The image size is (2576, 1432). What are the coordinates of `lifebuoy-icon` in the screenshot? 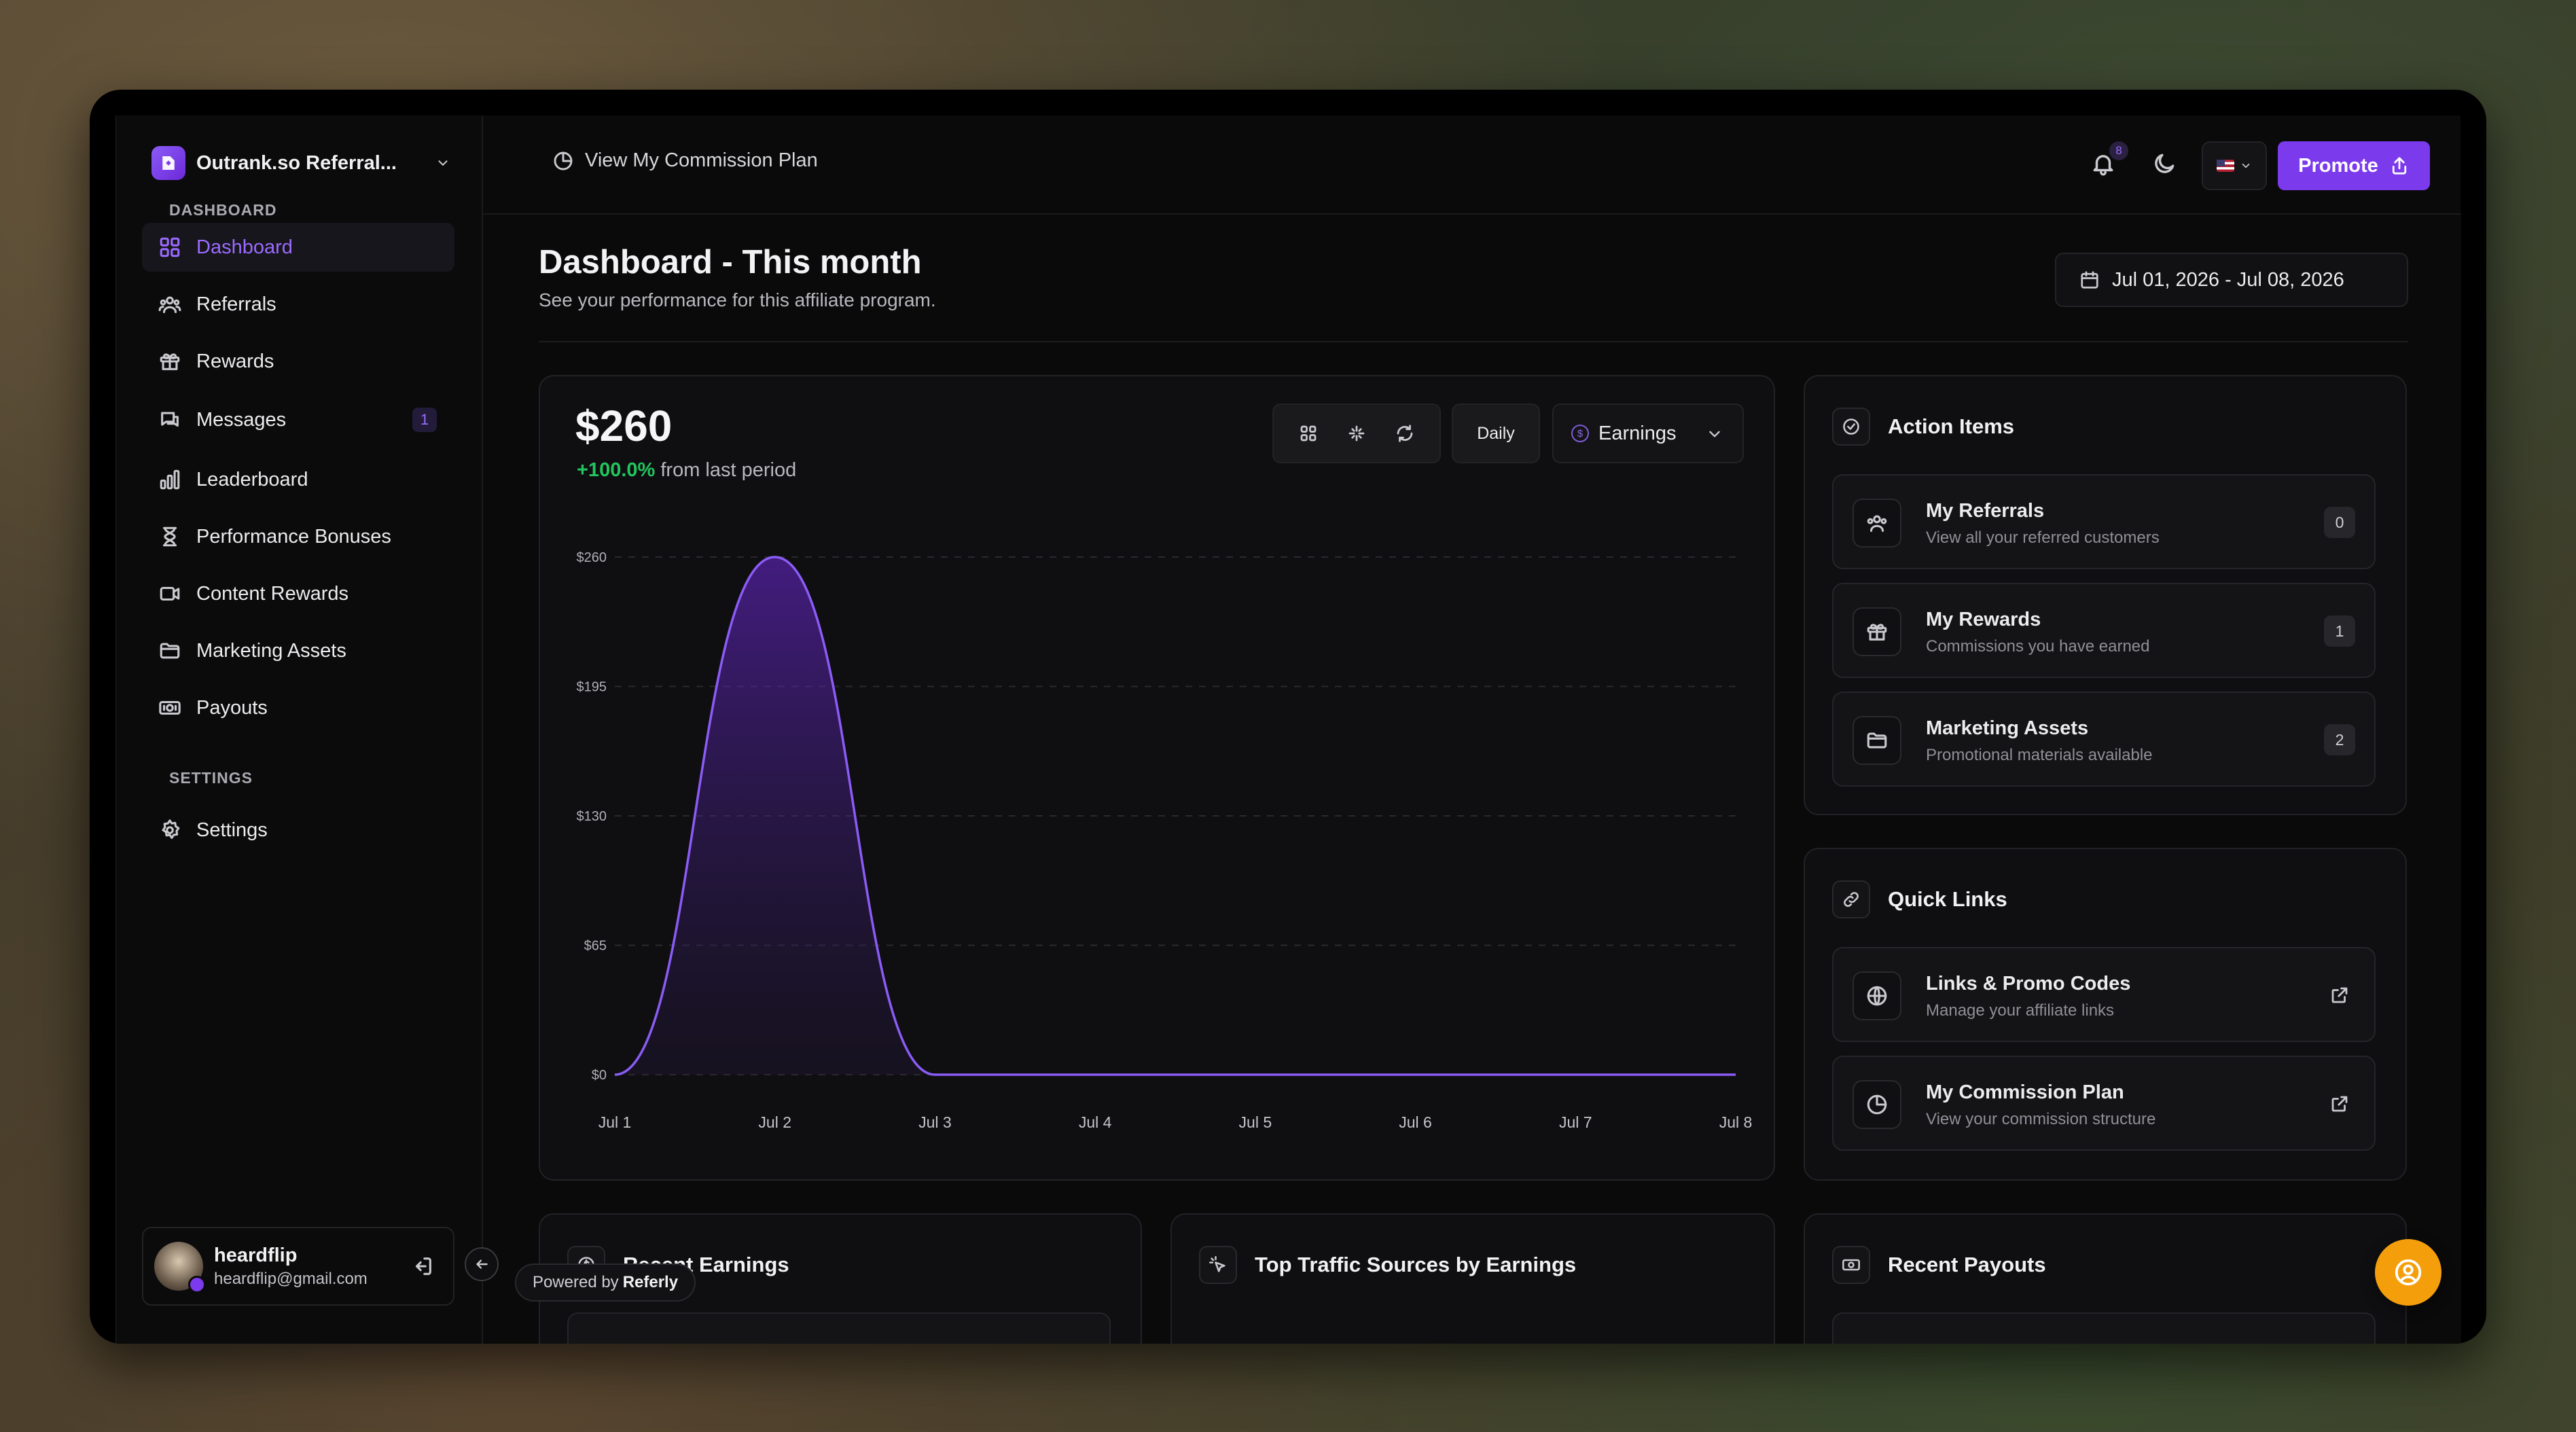 It's located at (2409, 1272).